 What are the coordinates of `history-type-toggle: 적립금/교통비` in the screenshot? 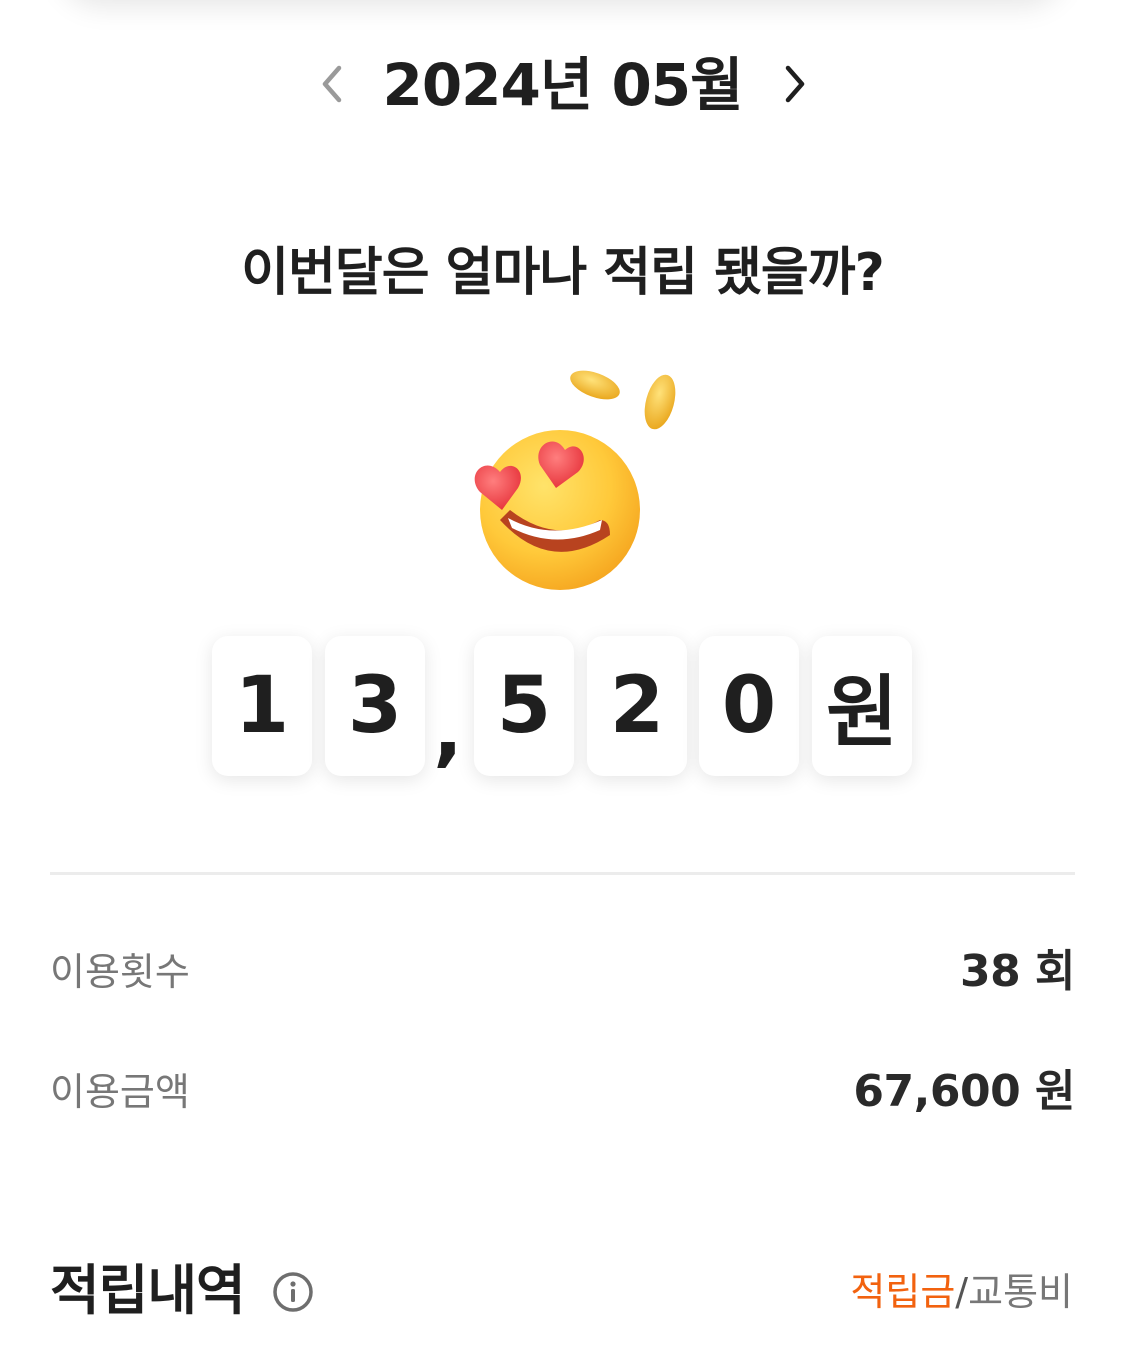 It's located at (961, 1292).